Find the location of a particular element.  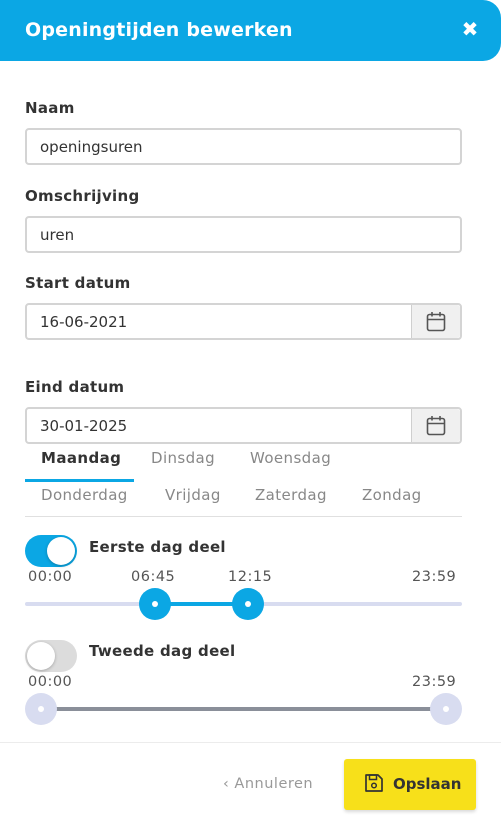

save-button: Opslaan is located at coordinates (410, 784).